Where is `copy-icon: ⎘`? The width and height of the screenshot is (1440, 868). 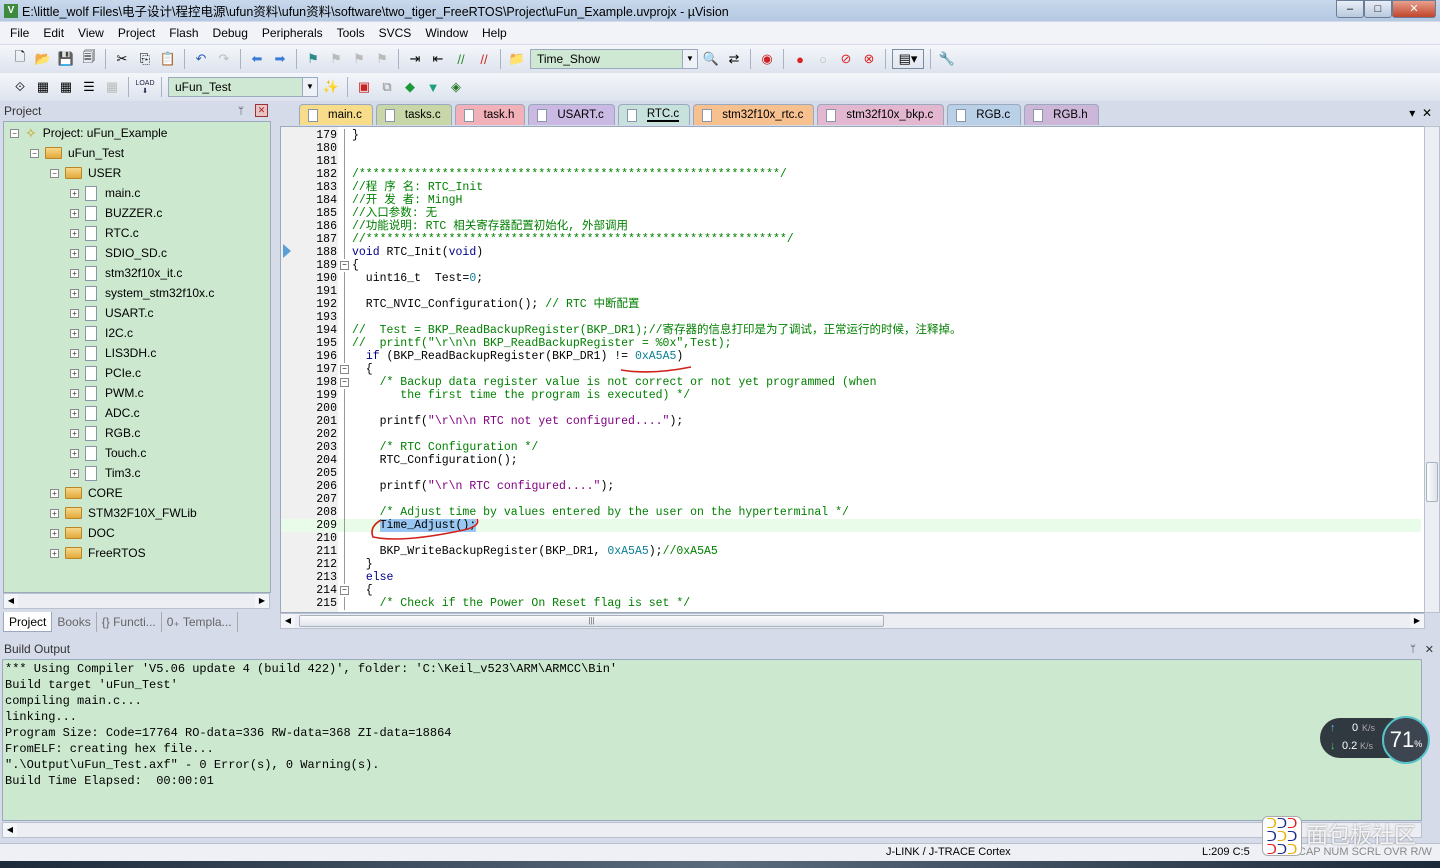 copy-icon: ⎘ is located at coordinates (145, 59).